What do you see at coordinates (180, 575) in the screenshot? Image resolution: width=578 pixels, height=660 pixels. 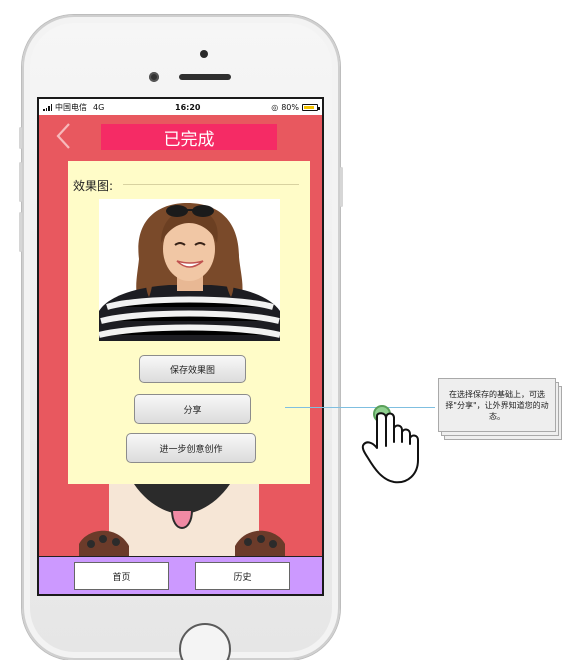 I see `bottom-tab-bar: 首页 历史` at bounding box center [180, 575].